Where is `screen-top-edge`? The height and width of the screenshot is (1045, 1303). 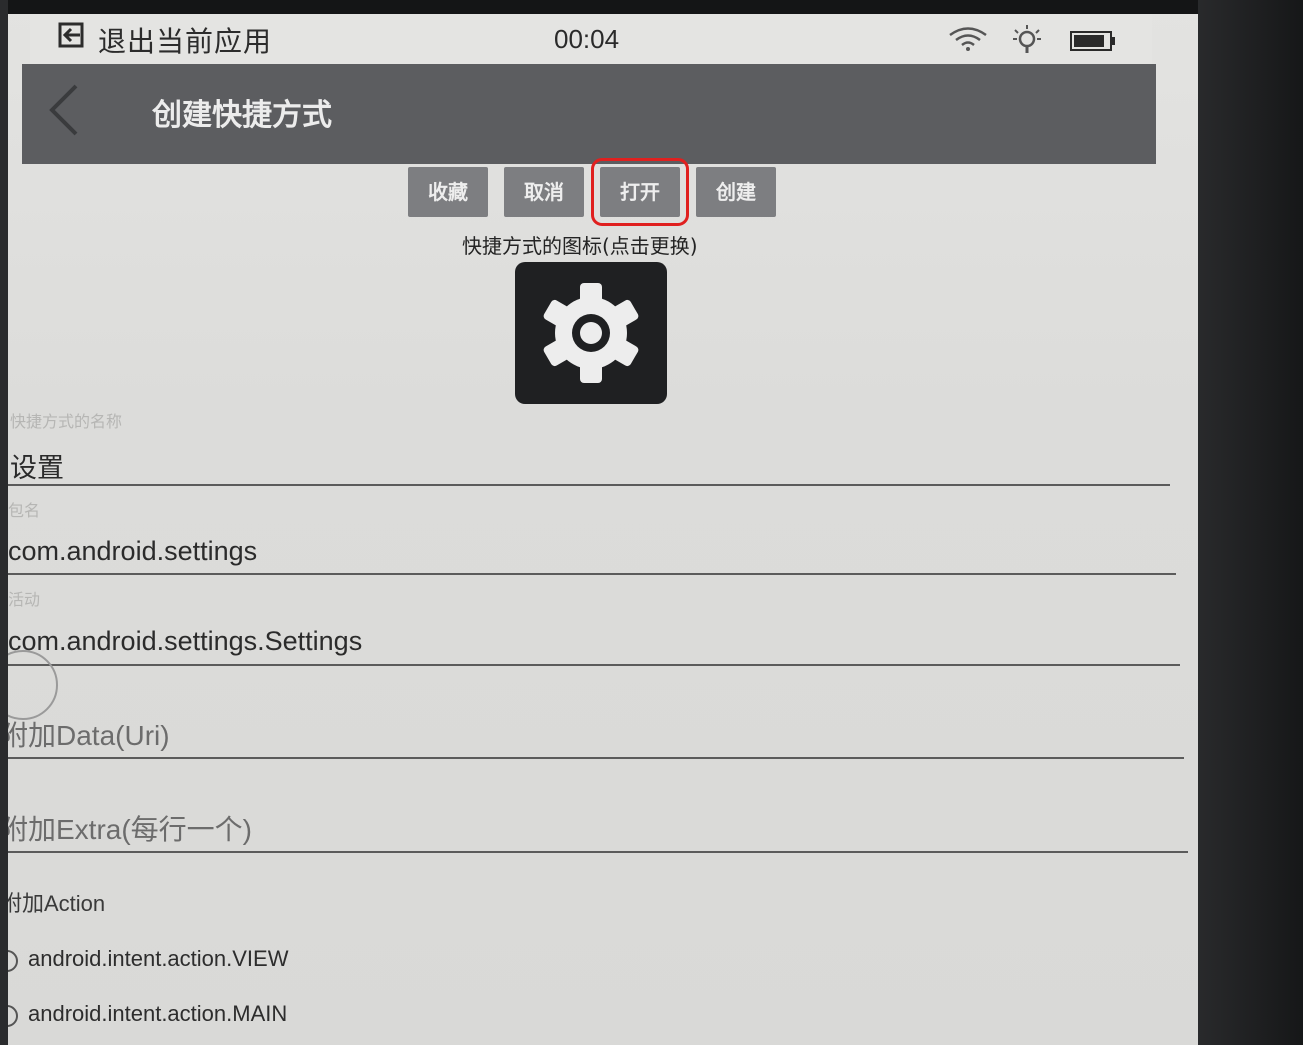 screen-top-edge is located at coordinates (603, 7).